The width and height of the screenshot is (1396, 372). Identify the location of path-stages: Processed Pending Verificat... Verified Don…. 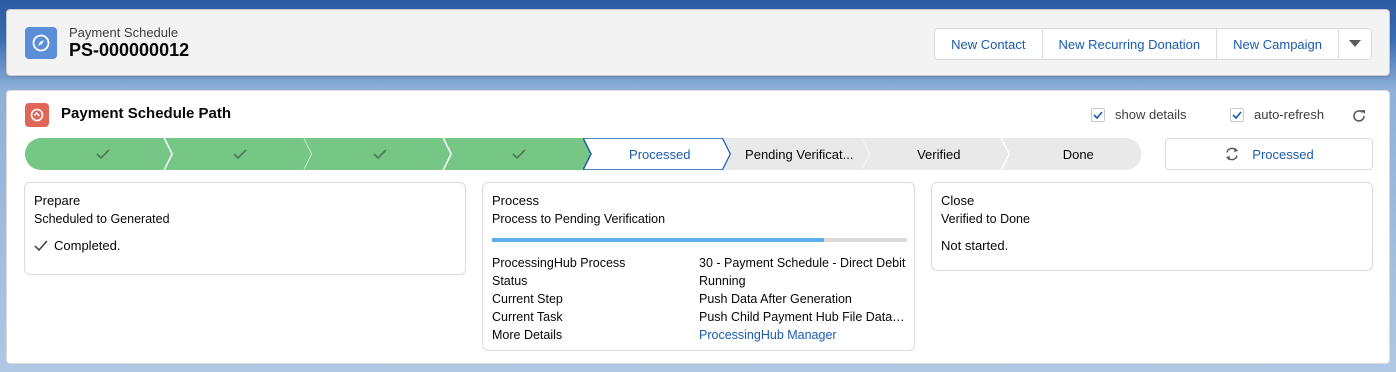
(583, 154).